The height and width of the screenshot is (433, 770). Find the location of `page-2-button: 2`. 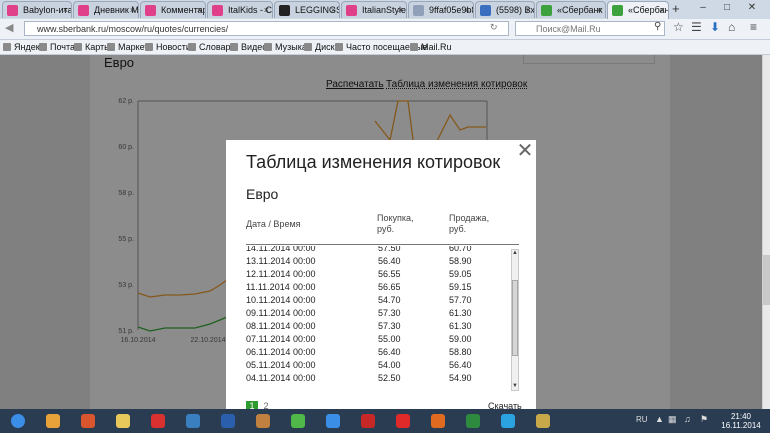

page-2-button: 2 is located at coordinates (266, 405).